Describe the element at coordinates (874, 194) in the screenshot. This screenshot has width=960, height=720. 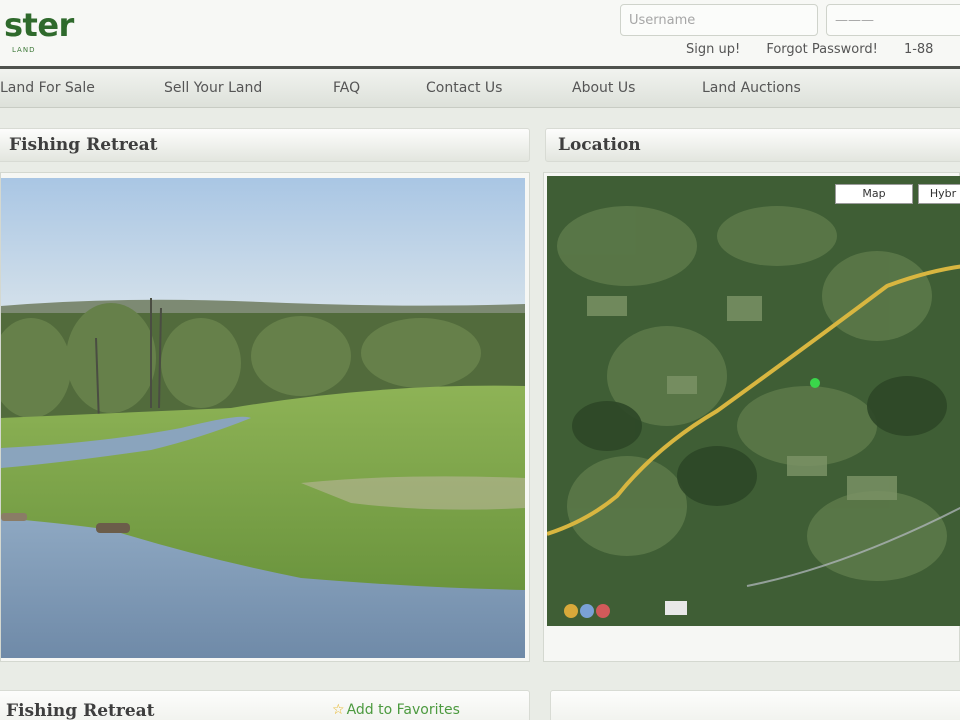
I see `map-type-button: Map` at that location.